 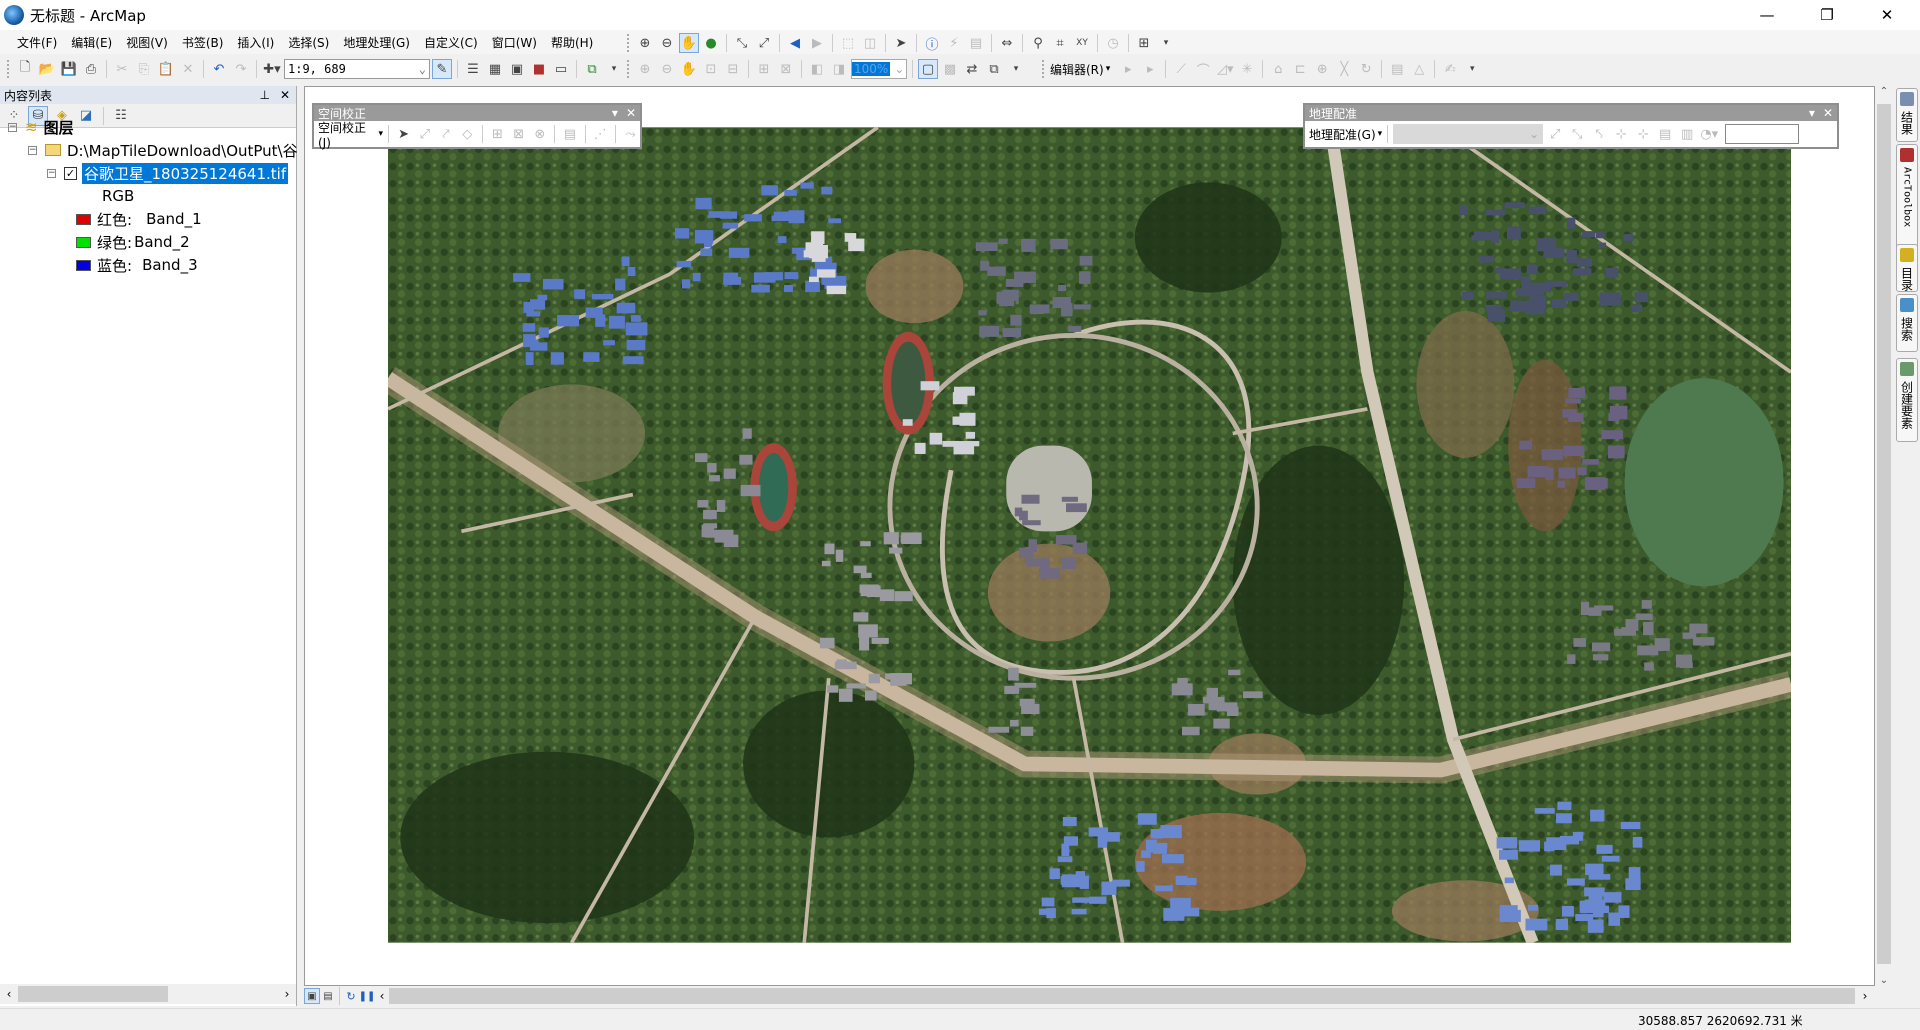 What do you see at coordinates (1150, 69) in the screenshot?
I see `edit-annotation-icon: ▸` at bounding box center [1150, 69].